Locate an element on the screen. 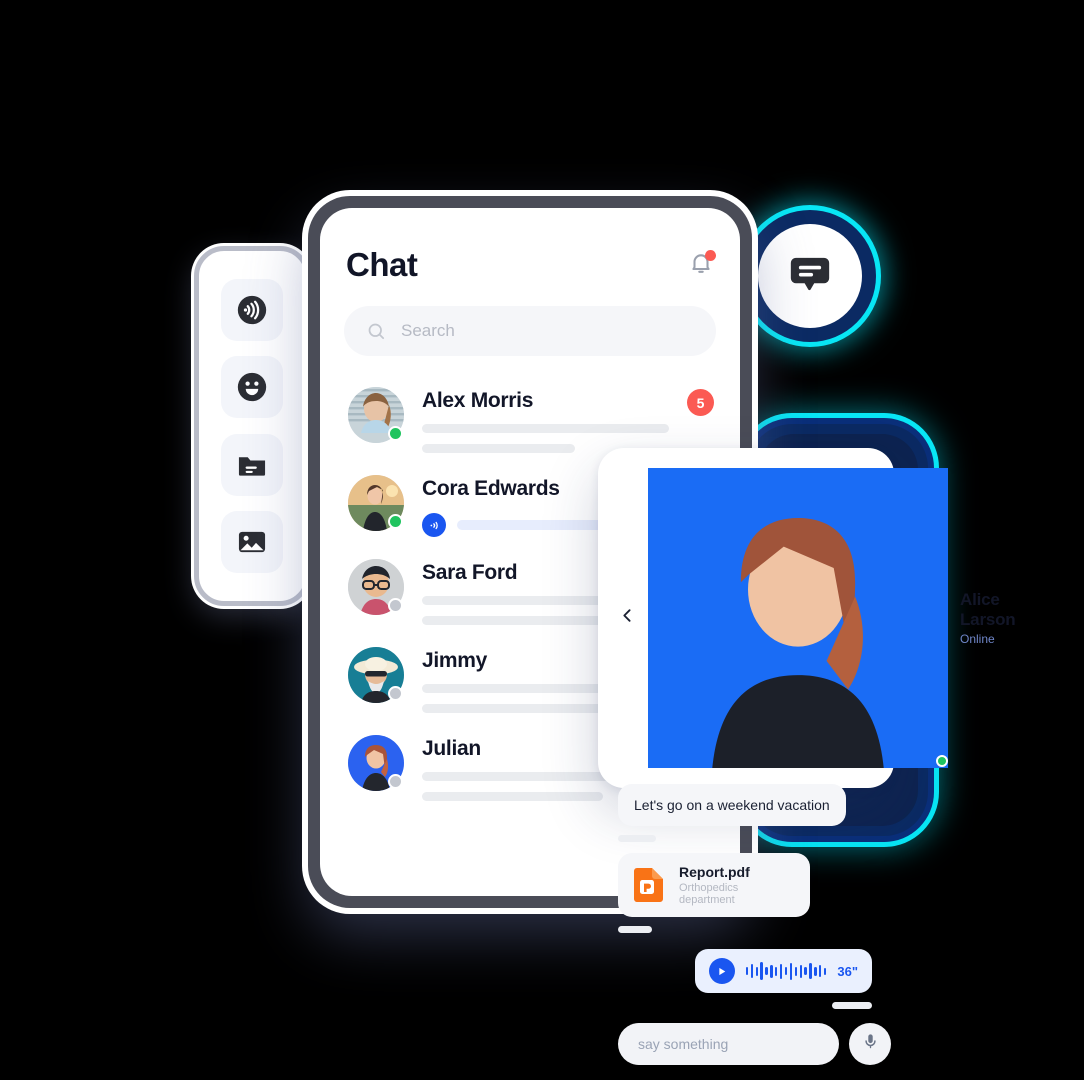 Image resolution: width=1084 pixels, height=1080 pixels. chat-bubble-icon is located at coordinates (810, 276).